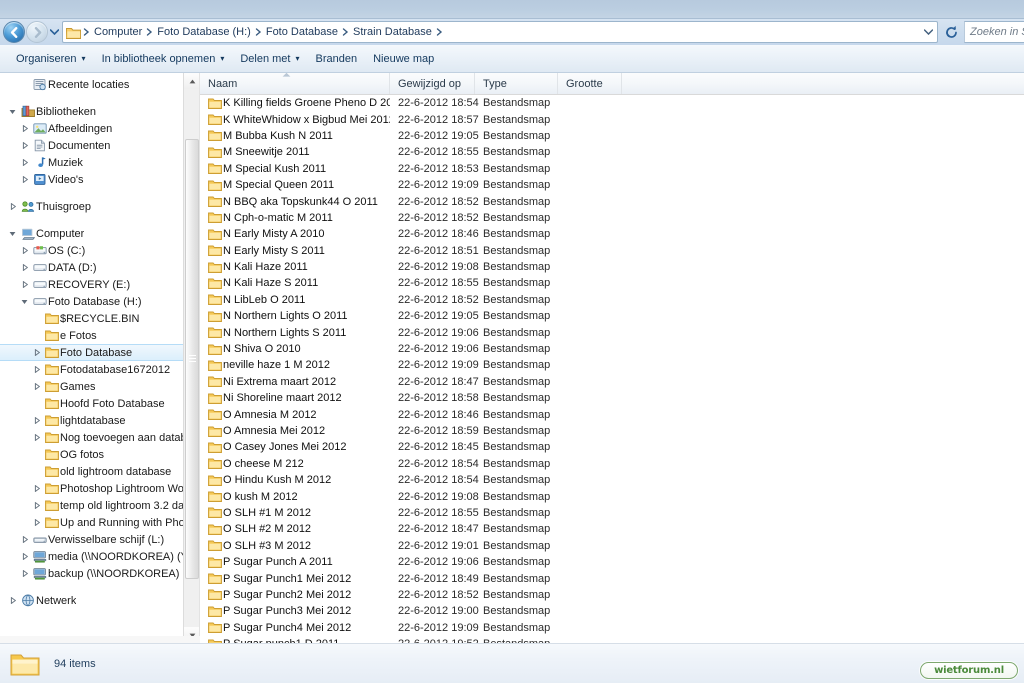  I want to click on sidebar-item-recovery-e: RECOVERY (E:), so click(99, 284).